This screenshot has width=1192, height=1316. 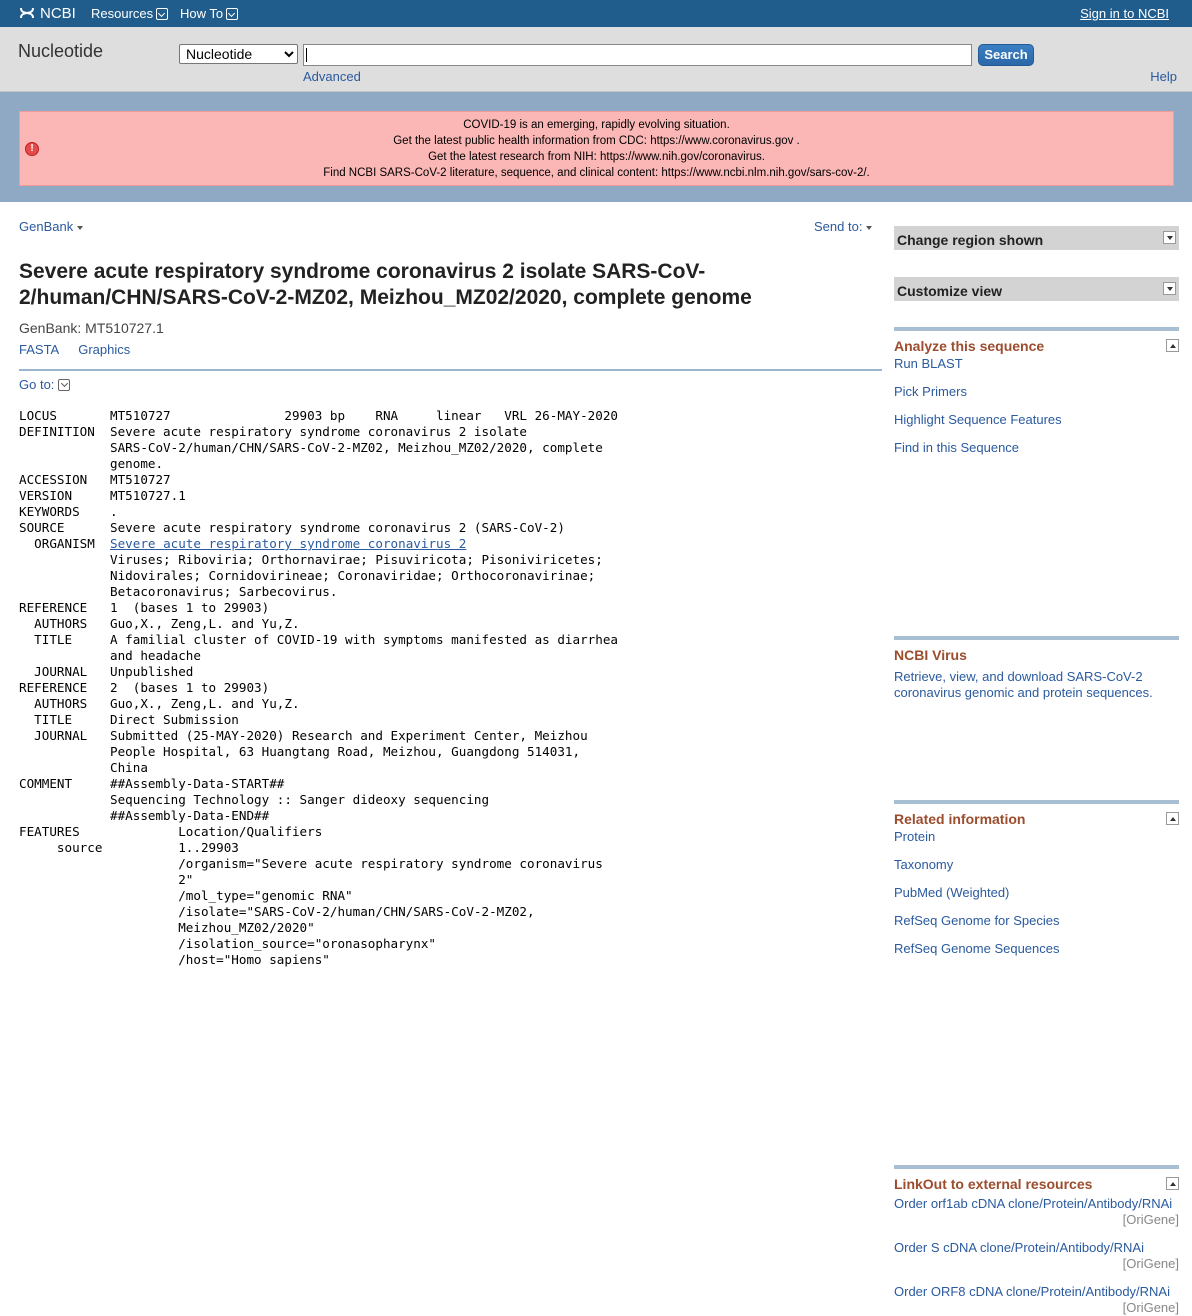 I want to click on related-pubmed-link: PubMed (Weighted), so click(x=1036, y=899).